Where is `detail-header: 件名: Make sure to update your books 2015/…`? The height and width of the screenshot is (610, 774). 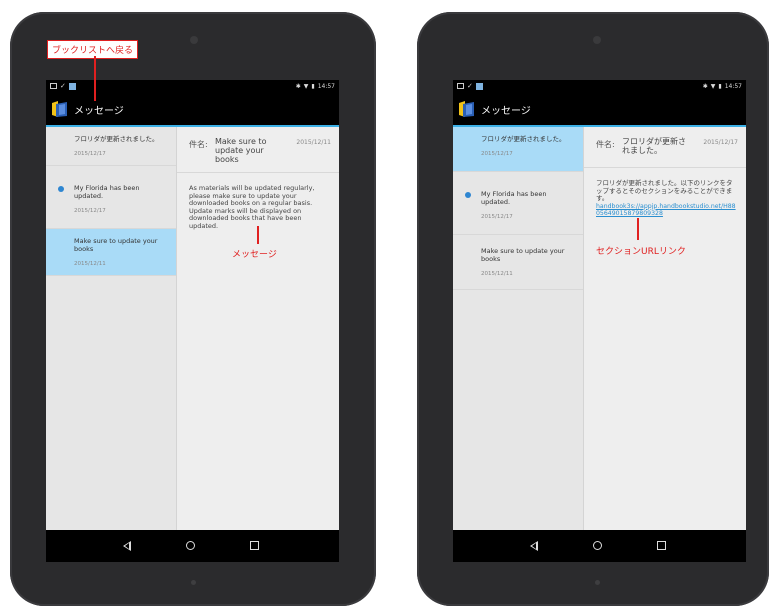 detail-header: 件名: Make sure to update your books 2015/… is located at coordinates (258, 150).